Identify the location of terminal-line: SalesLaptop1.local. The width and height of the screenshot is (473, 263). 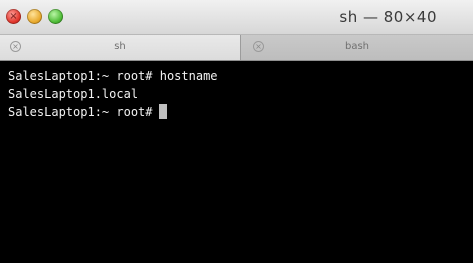
(240, 94).